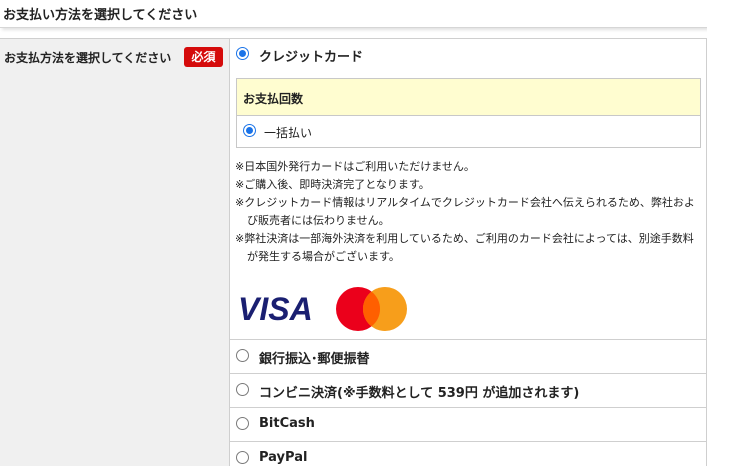 This screenshot has width=731, height=466. I want to click on lump-sum-radio, so click(249, 130).